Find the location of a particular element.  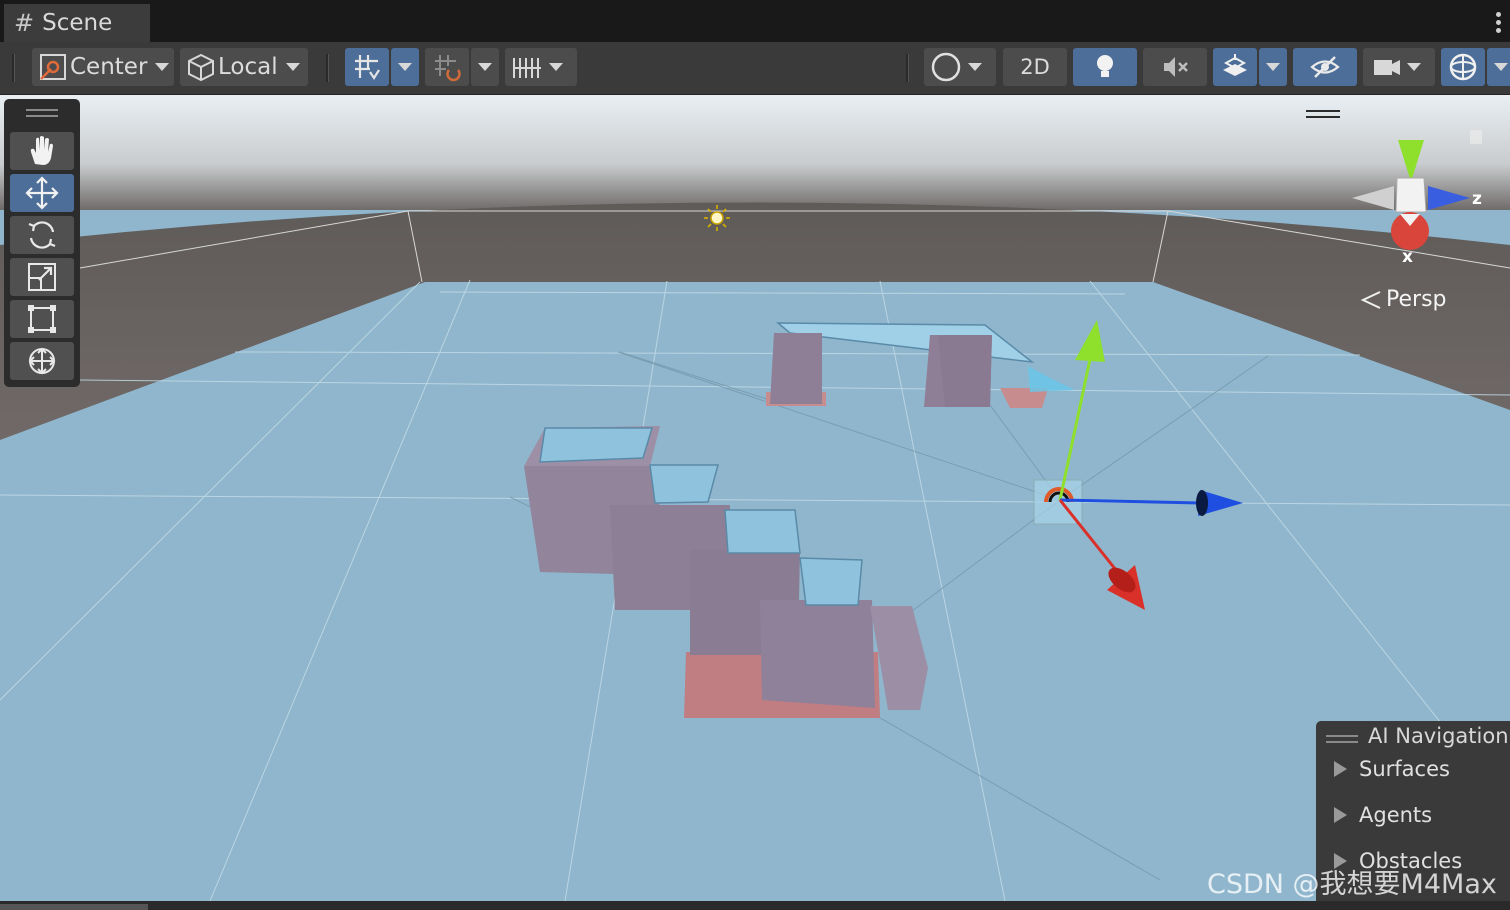

scene-audio-toggle is located at coordinates (1175, 67).